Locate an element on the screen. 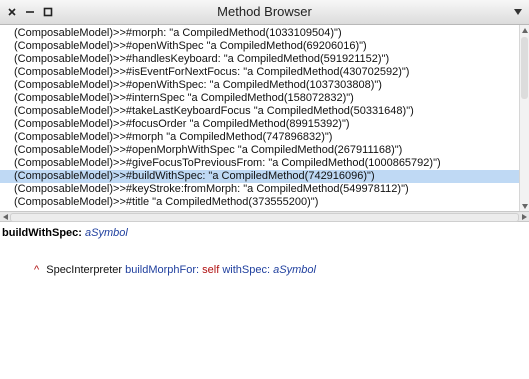  horizontal-scroll-thumb is located at coordinates (264, 217).